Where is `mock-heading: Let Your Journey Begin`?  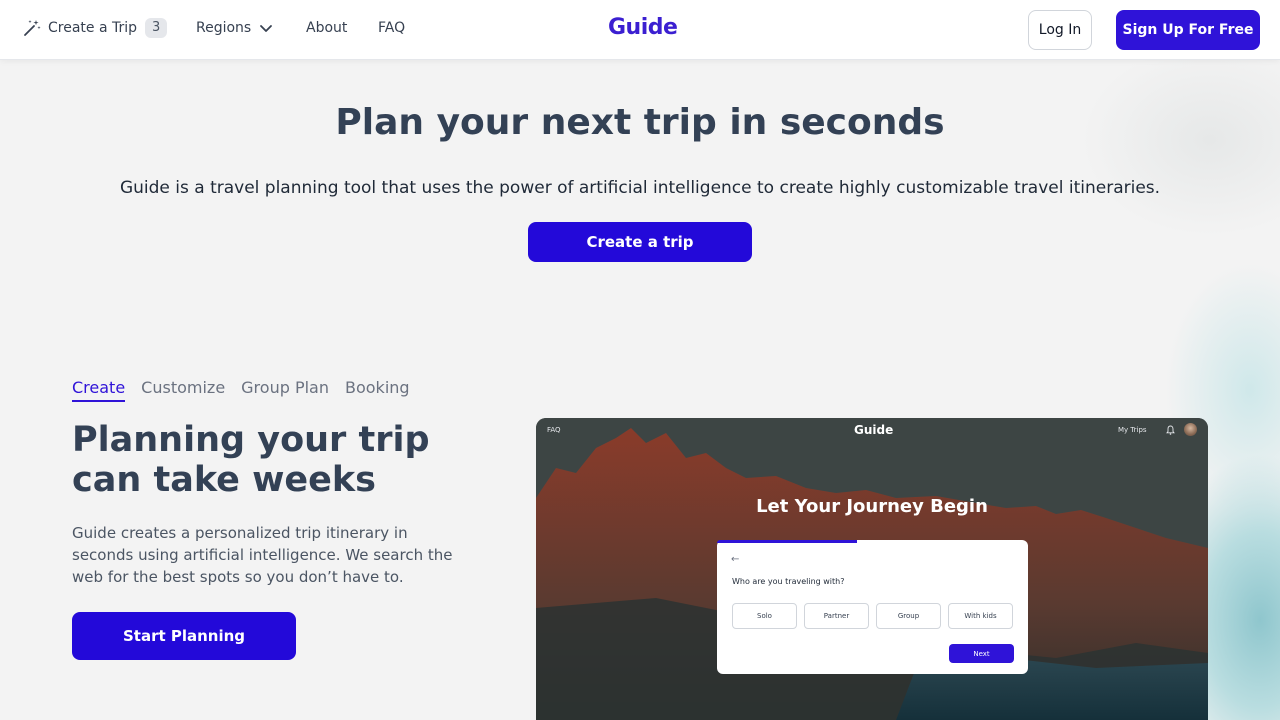
mock-heading: Let Your Journey Begin is located at coordinates (872, 506).